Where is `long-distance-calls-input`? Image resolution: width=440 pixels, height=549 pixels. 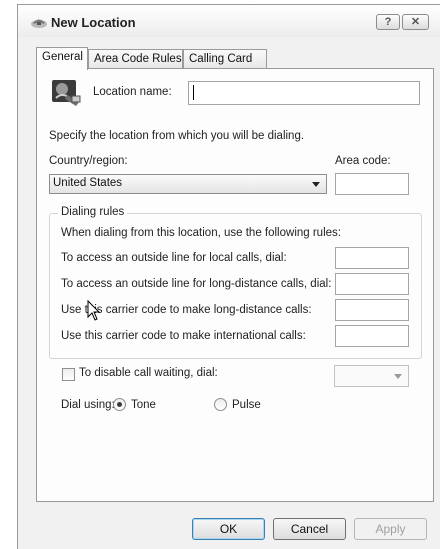 long-distance-calls-input is located at coordinates (372, 284).